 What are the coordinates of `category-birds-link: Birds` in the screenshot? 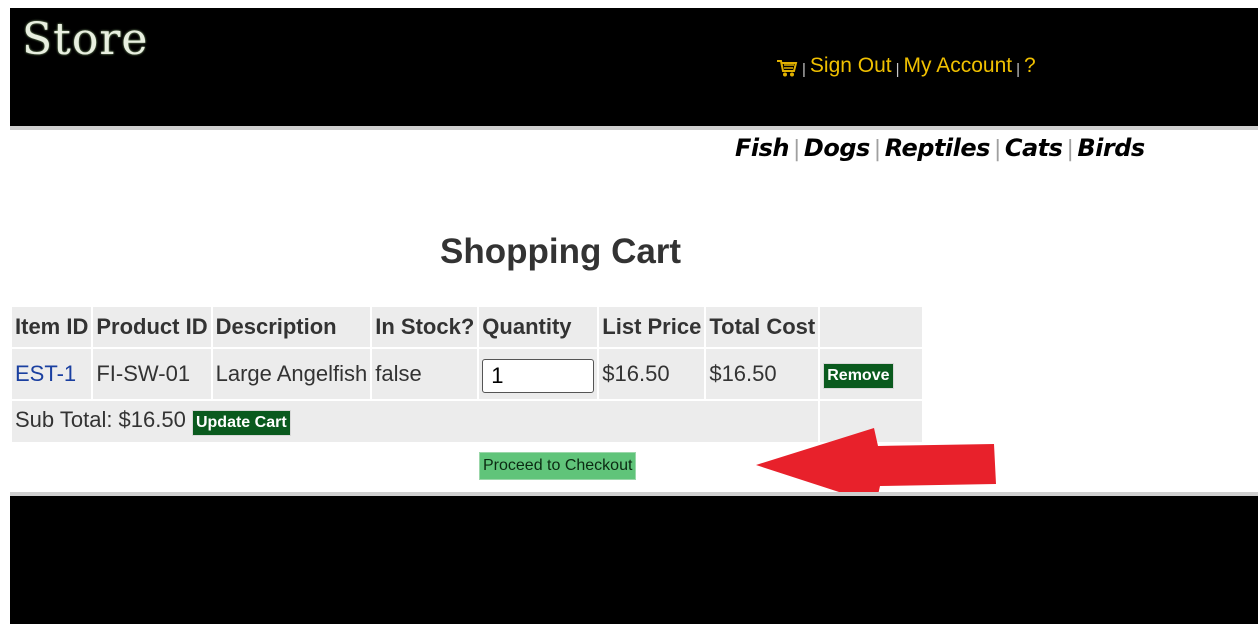 It's located at (1111, 148).